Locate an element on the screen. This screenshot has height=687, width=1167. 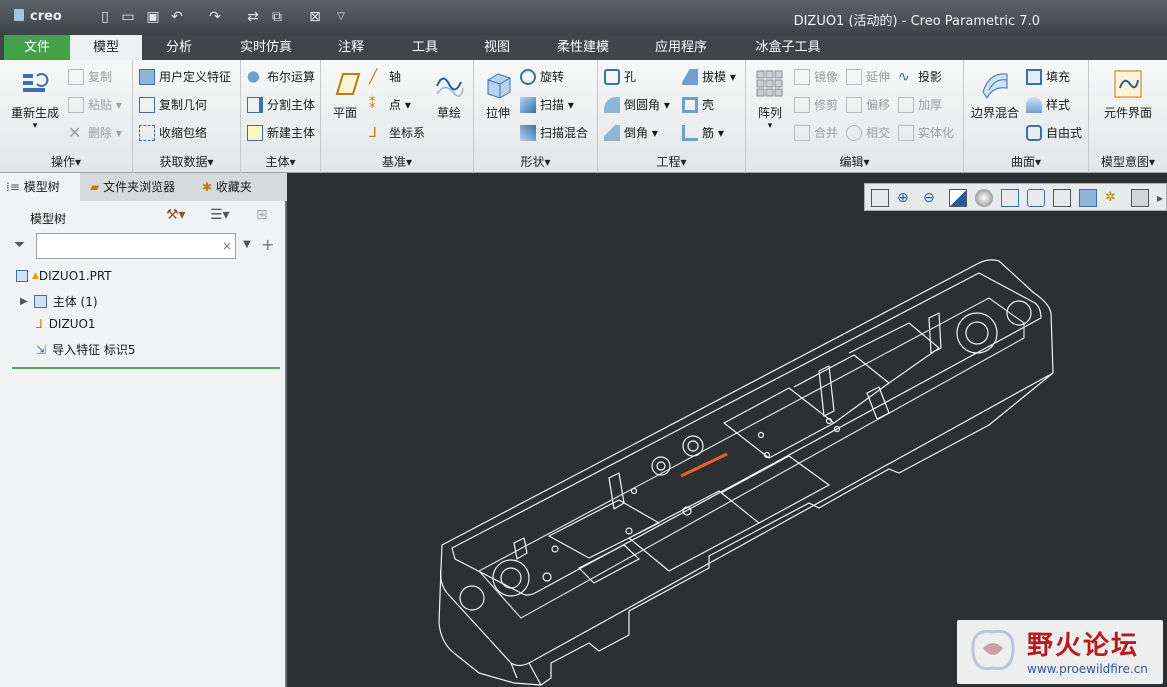
group-label-get-data: 获取数据▾ is located at coordinates (186, 161).